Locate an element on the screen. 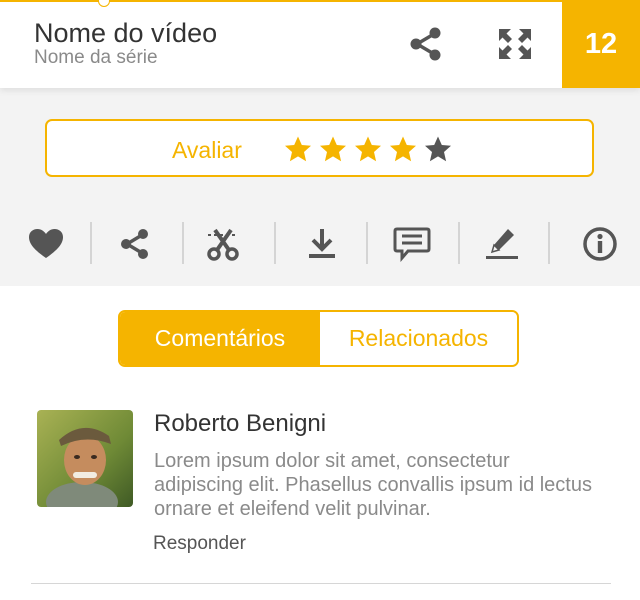  rate-label: Avaliar is located at coordinates (207, 150).